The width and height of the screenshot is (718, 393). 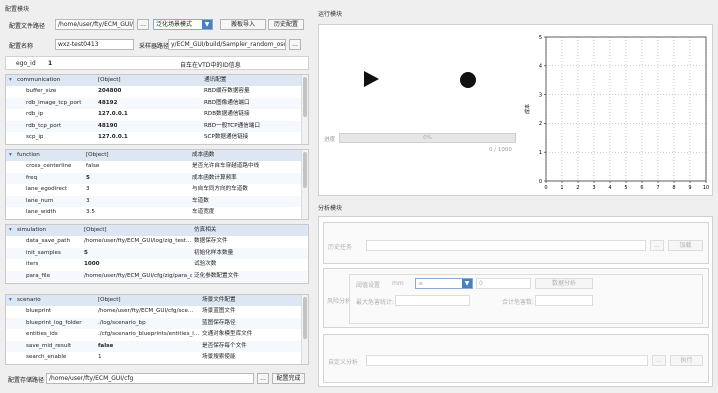 What do you see at coordinates (94, 44) in the screenshot?
I see `config-name-input: wxz-test0413` at bounding box center [94, 44].